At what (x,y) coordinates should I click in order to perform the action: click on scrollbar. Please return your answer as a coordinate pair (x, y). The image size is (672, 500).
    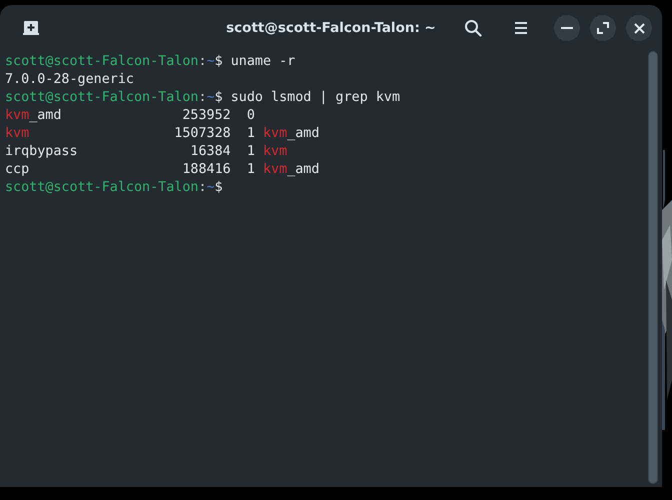
    Looking at the image, I should click on (653, 267).